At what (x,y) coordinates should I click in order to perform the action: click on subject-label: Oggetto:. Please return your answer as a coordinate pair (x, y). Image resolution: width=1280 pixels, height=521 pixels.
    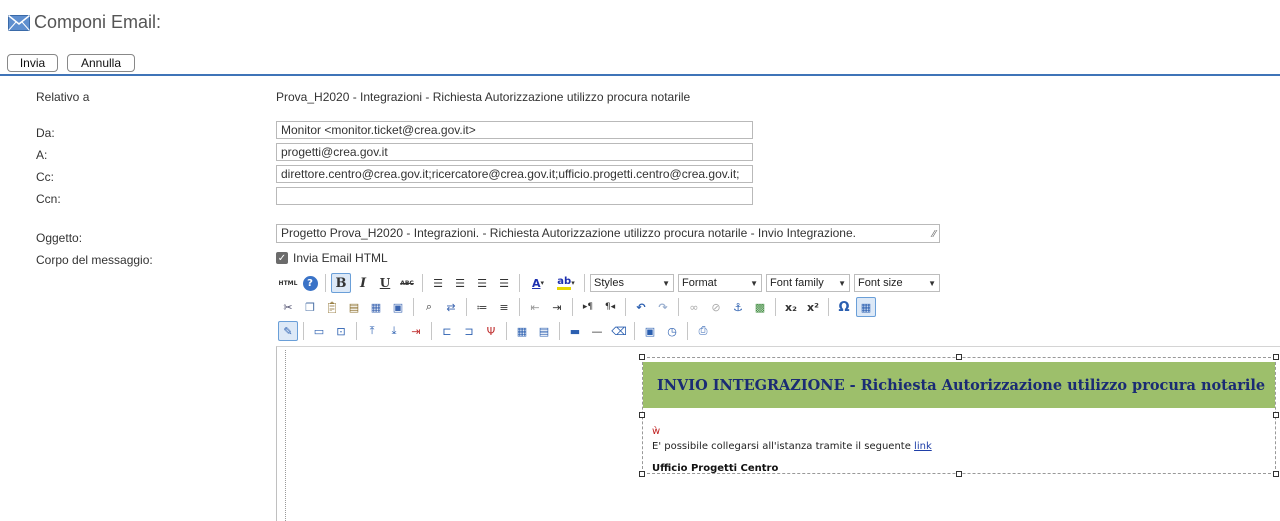
    Looking at the image, I should click on (59, 238).